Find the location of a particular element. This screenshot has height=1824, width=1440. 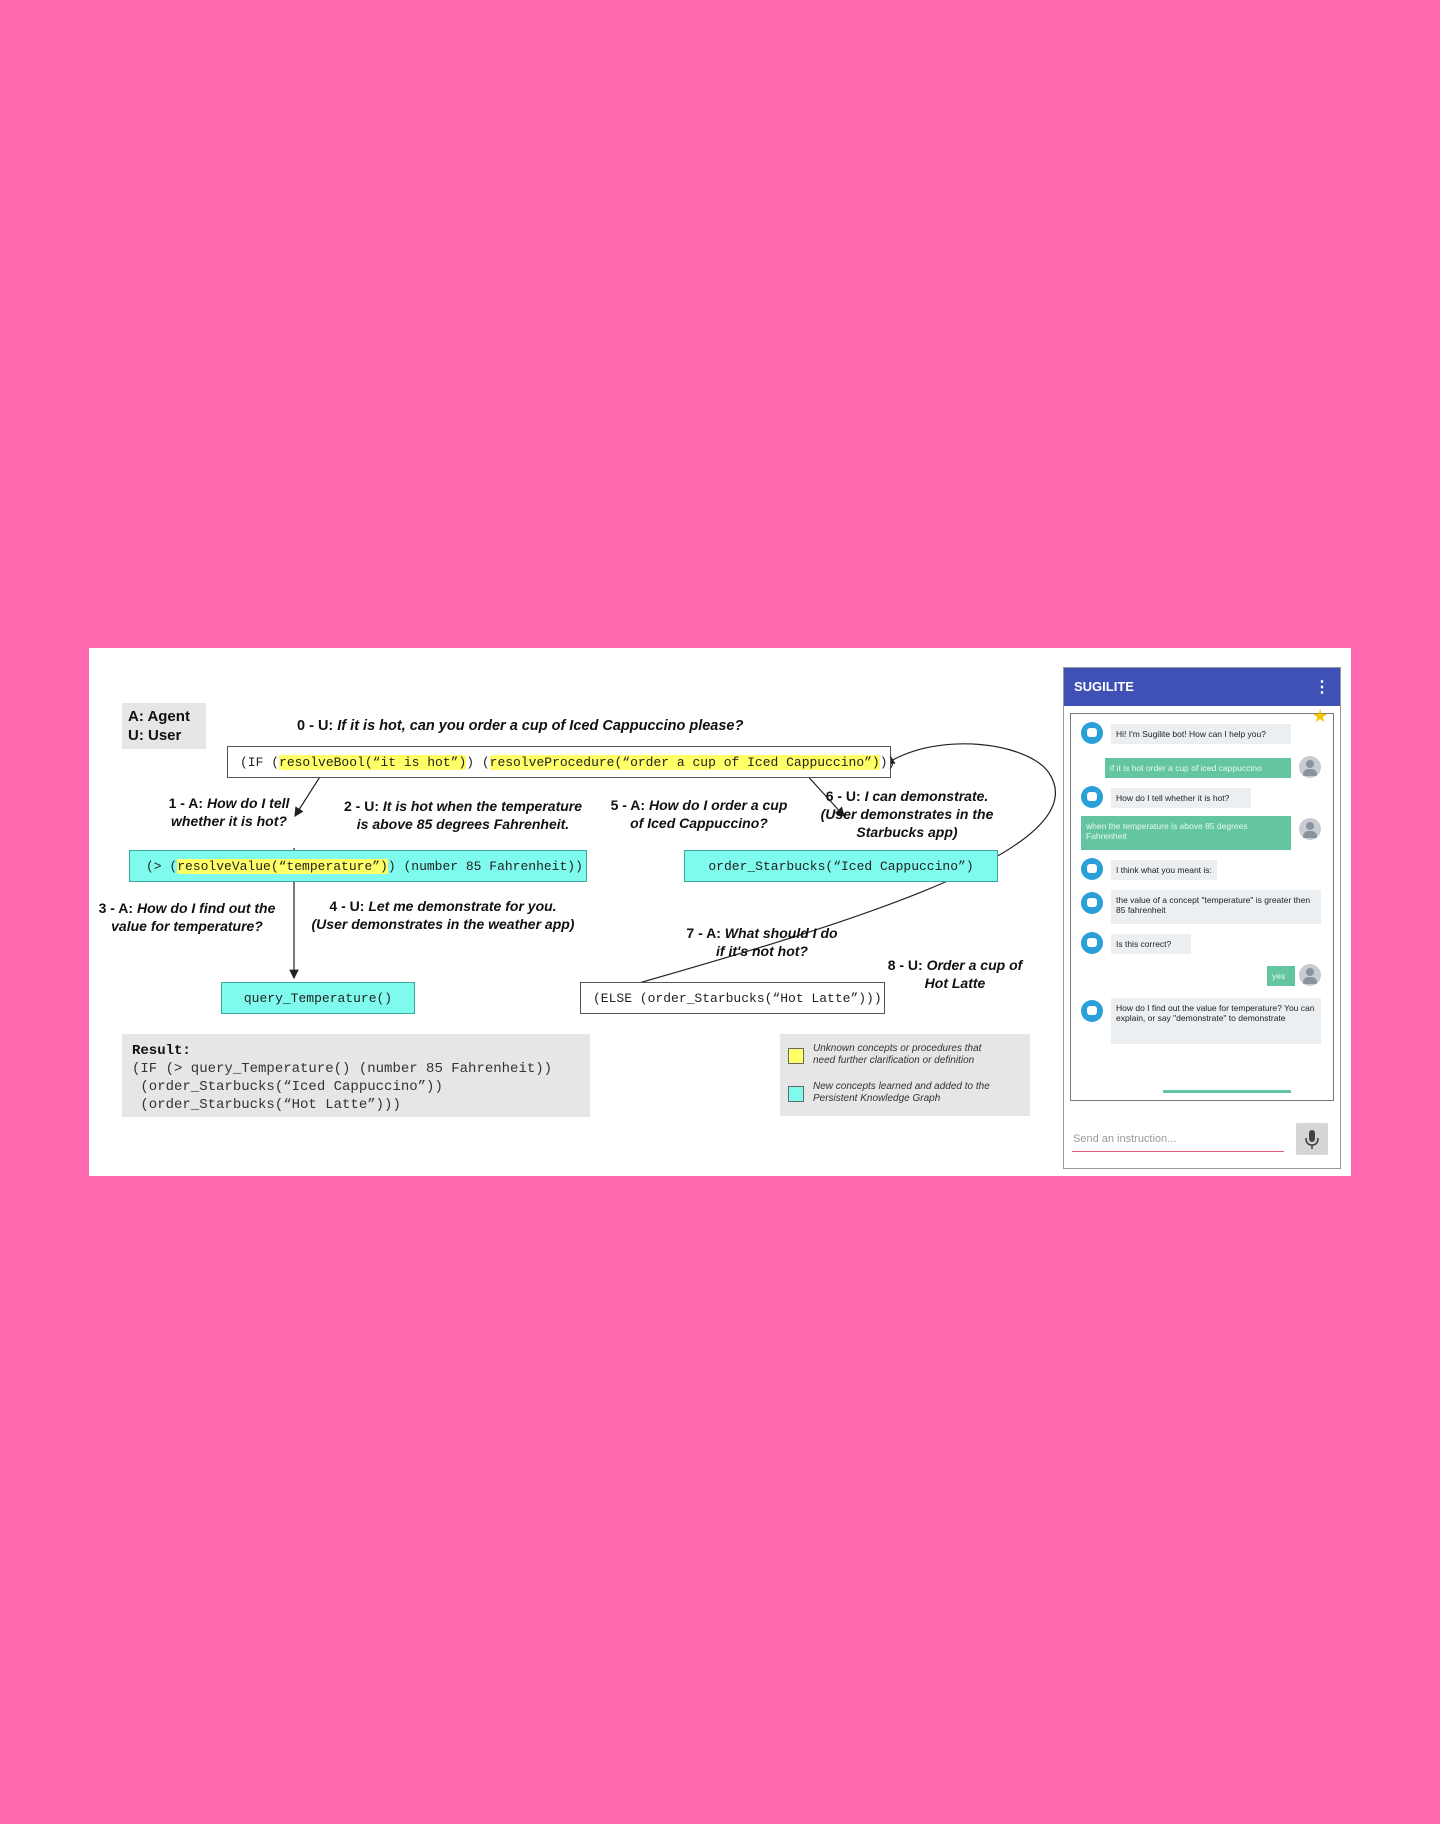

overflow-menu-icon: ⋮ is located at coordinates (1322, 687).